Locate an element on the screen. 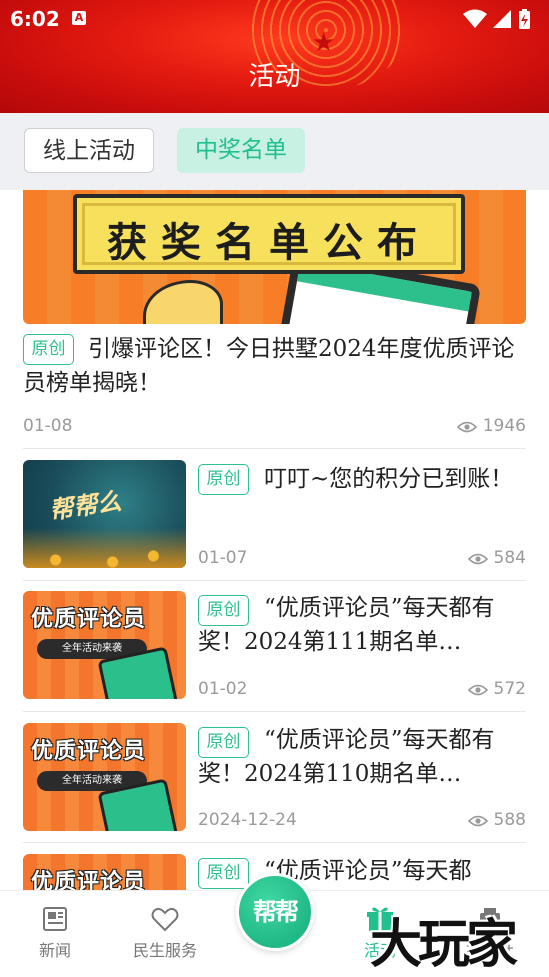 The width and height of the screenshot is (549, 977). newspaper-icon is located at coordinates (55, 919).